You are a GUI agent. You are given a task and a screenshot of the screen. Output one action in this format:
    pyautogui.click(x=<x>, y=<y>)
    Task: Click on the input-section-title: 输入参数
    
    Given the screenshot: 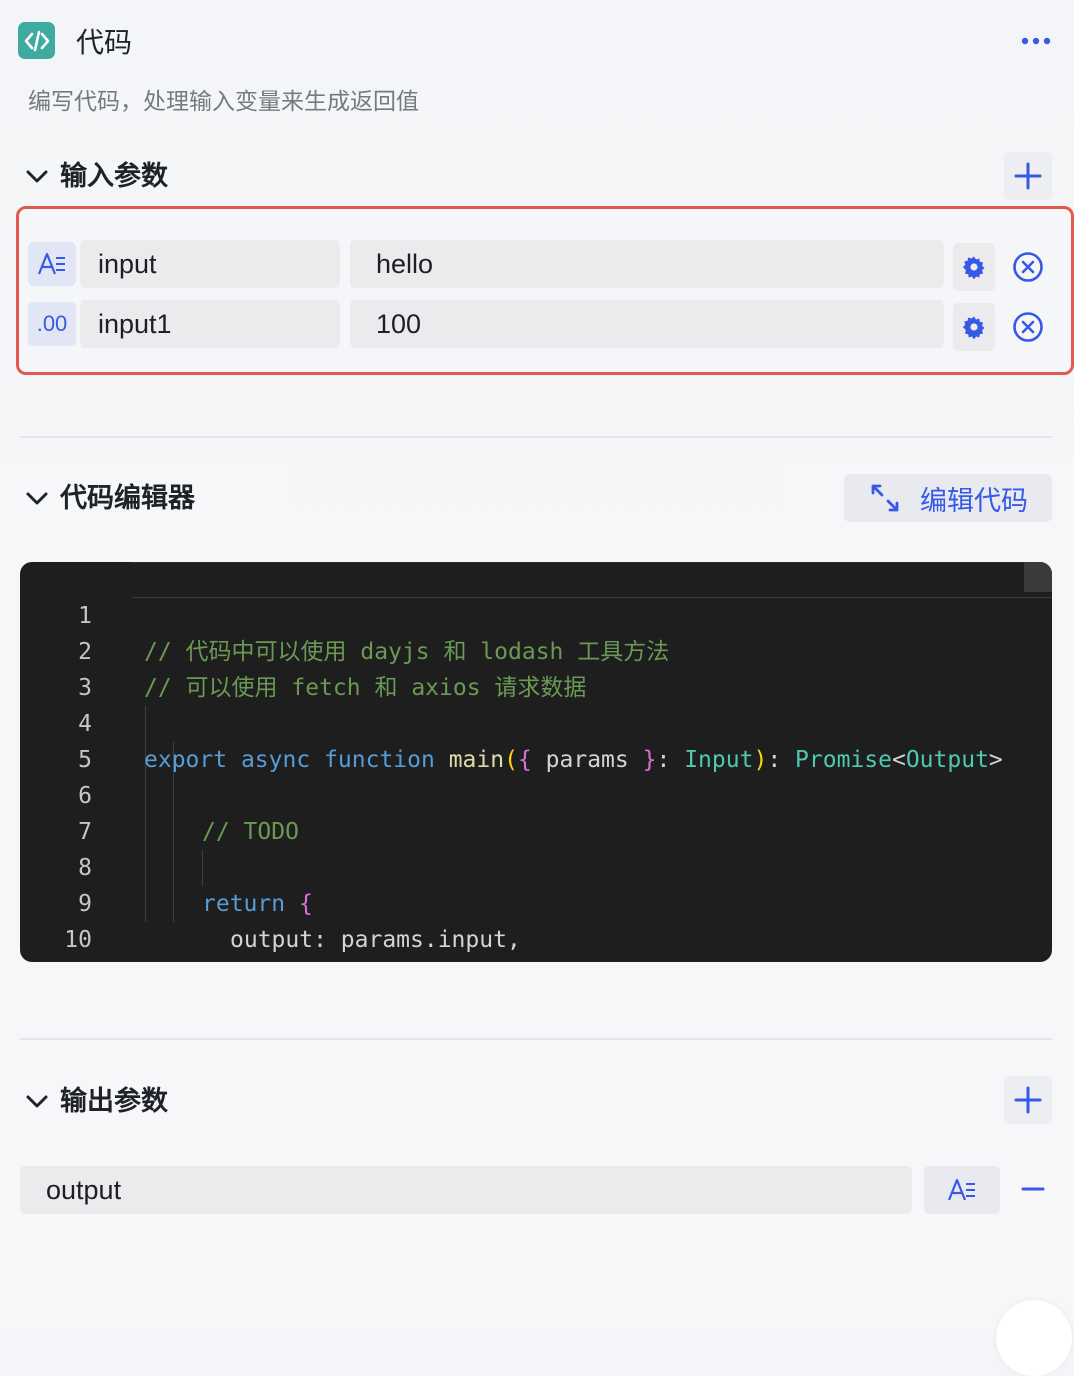 What is the action you would take?
    pyautogui.click(x=114, y=176)
    